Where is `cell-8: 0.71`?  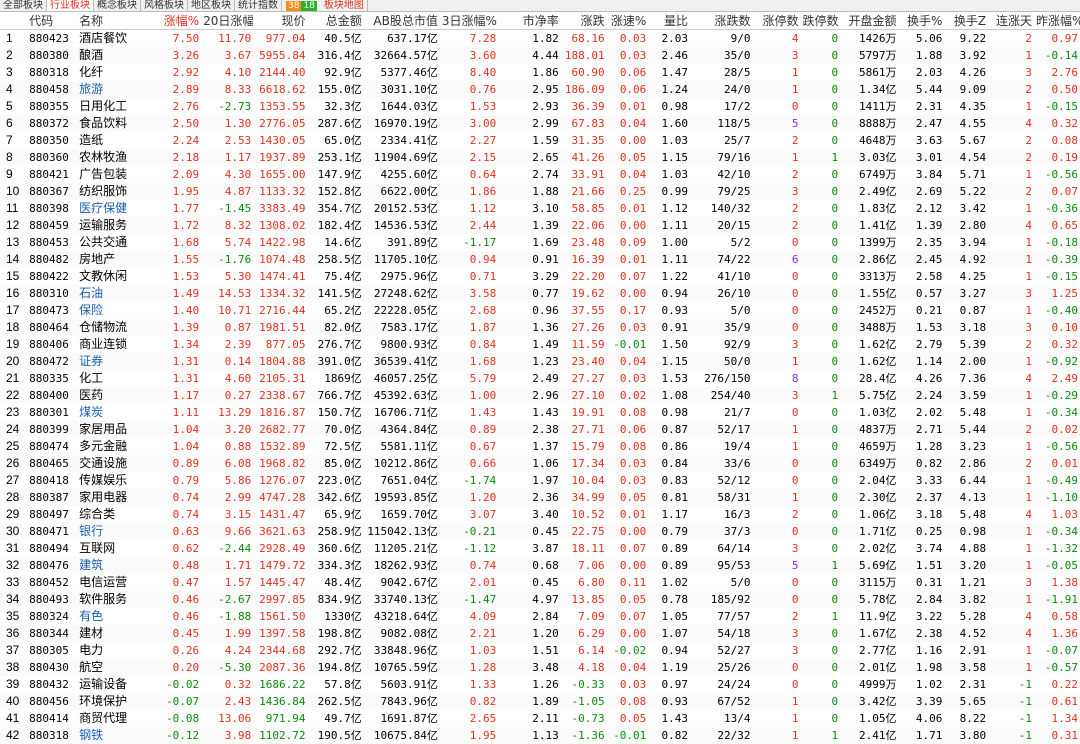 cell-8: 0.71 is located at coordinates (483, 276).